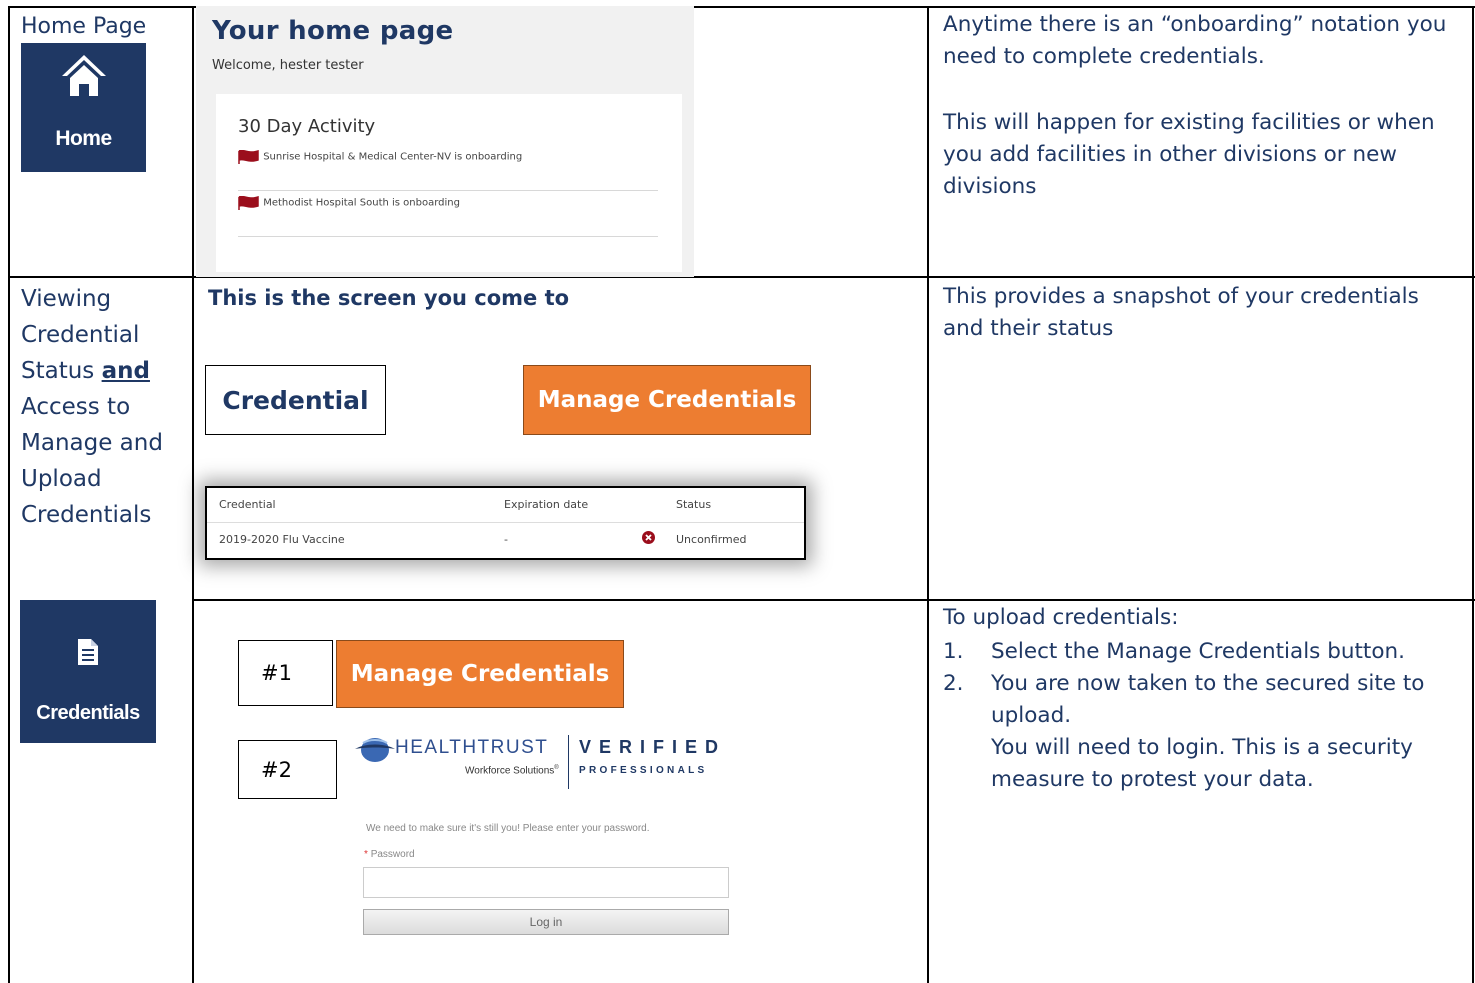  What do you see at coordinates (288, 65) in the screenshot?
I see `welcome-text: Welcome, hester tester` at bounding box center [288, 65].